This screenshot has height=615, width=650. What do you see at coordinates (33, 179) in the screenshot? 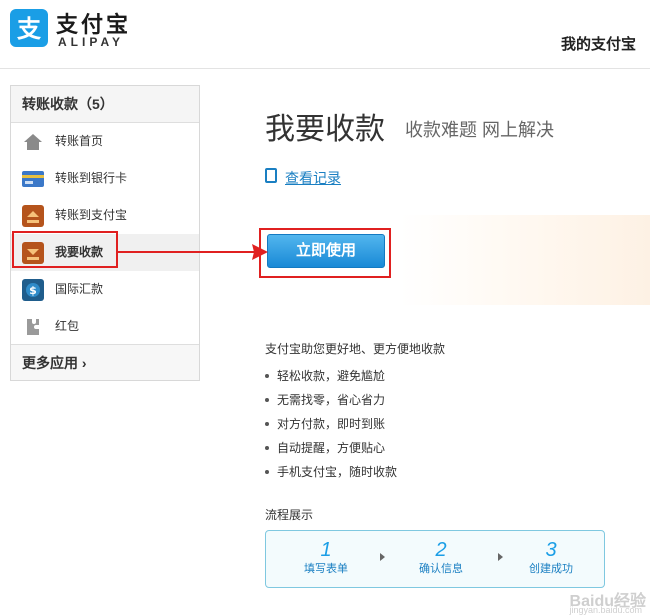
I see `bank-card-icon` at bounding box center [33, 179].